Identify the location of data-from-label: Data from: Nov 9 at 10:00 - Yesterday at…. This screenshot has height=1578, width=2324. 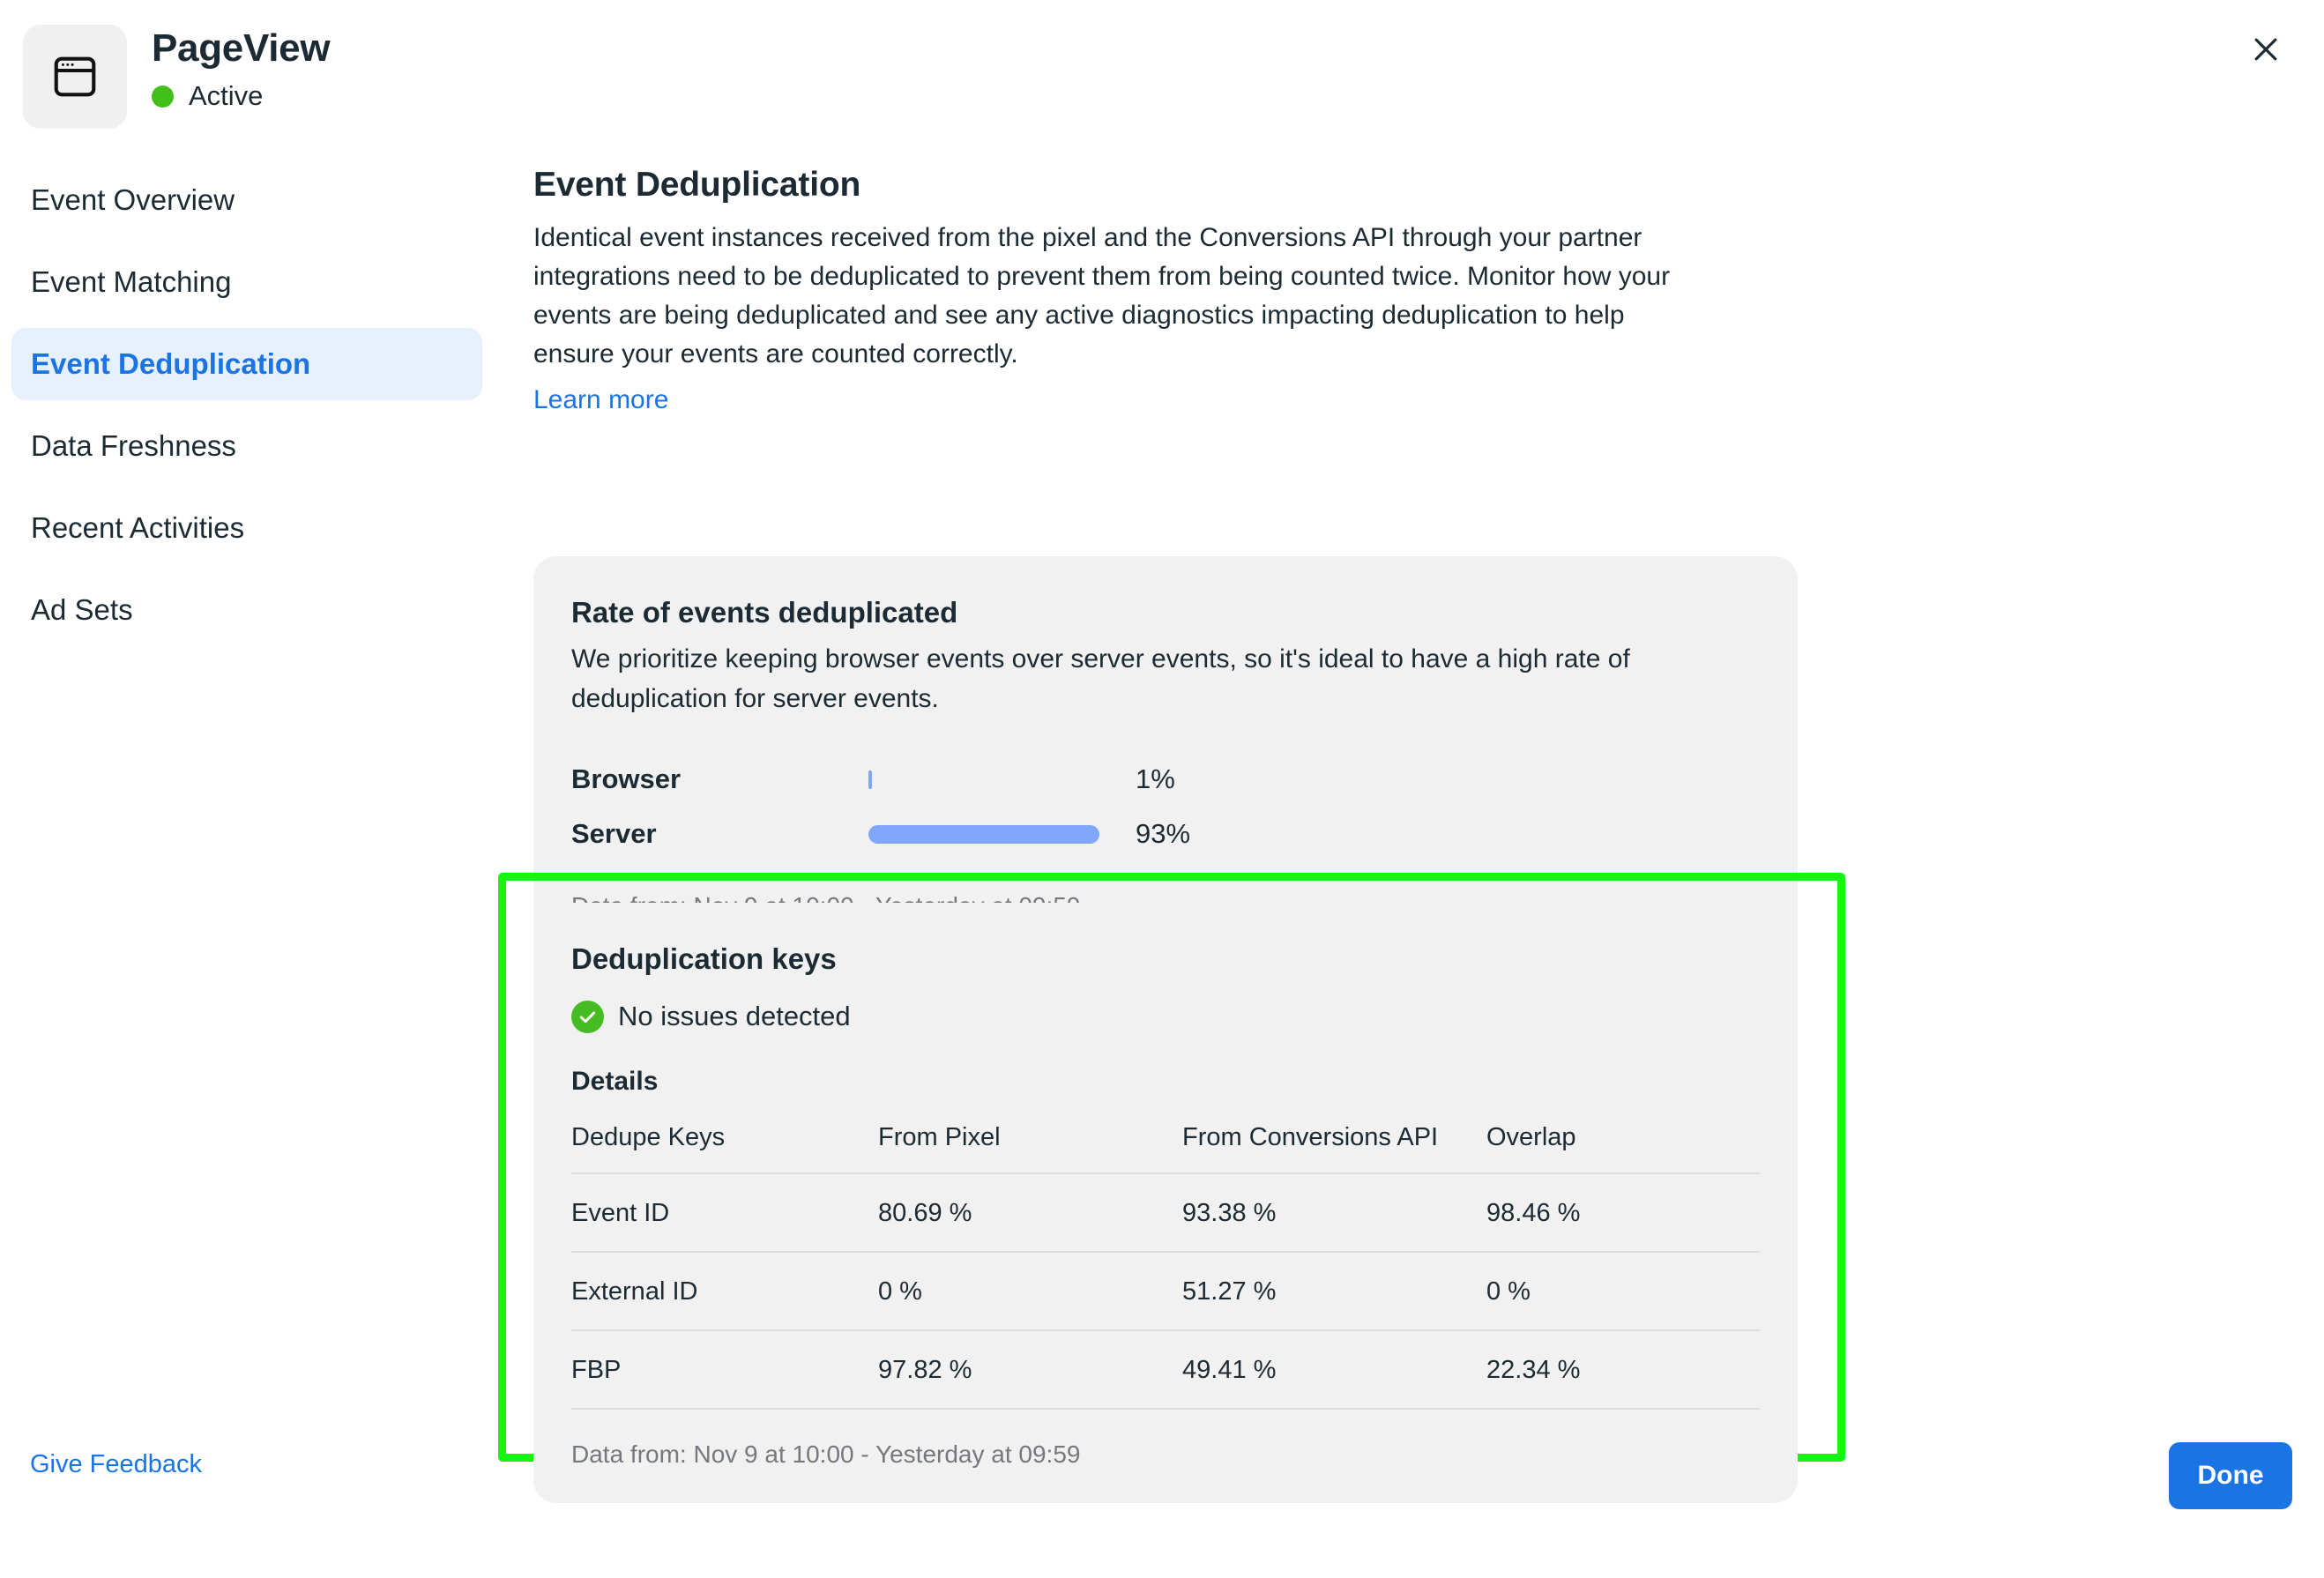
(826, 1454).